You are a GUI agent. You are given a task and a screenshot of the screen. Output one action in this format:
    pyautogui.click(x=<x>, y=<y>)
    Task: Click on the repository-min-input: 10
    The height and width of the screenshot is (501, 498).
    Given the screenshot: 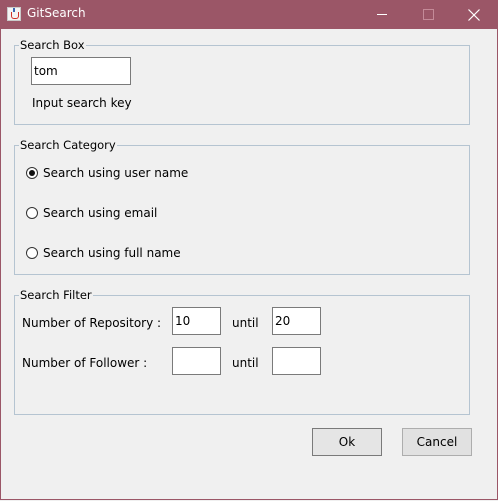 What is the action you would take?
    pyautogui.click(x=196, y=321)
    